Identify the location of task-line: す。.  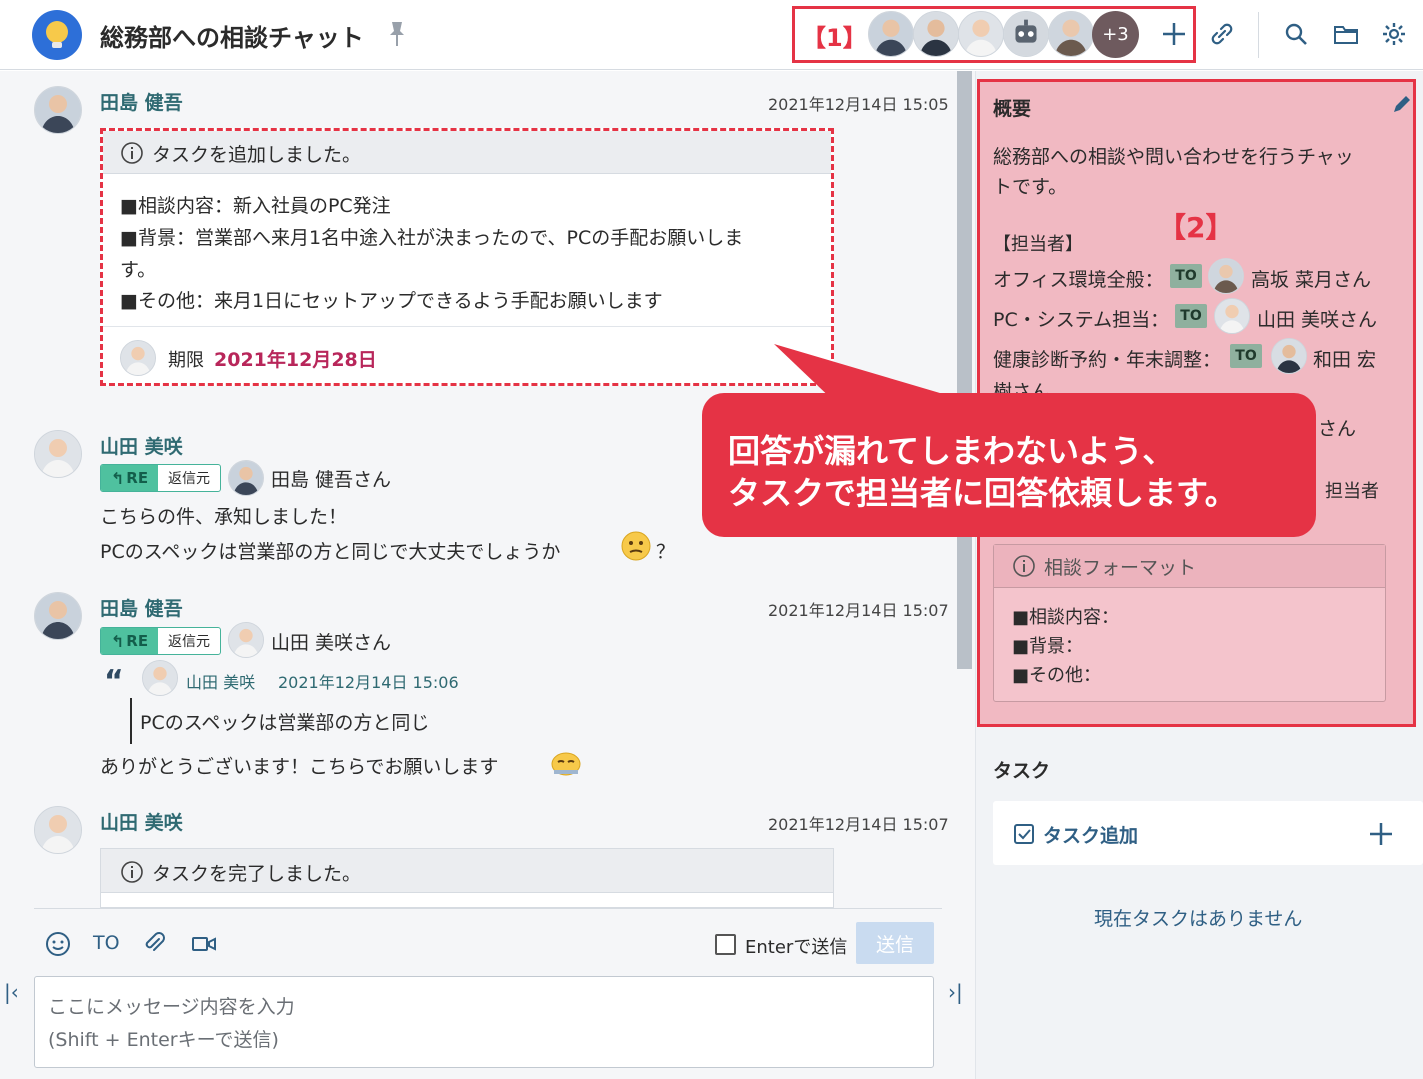
(138, 270).